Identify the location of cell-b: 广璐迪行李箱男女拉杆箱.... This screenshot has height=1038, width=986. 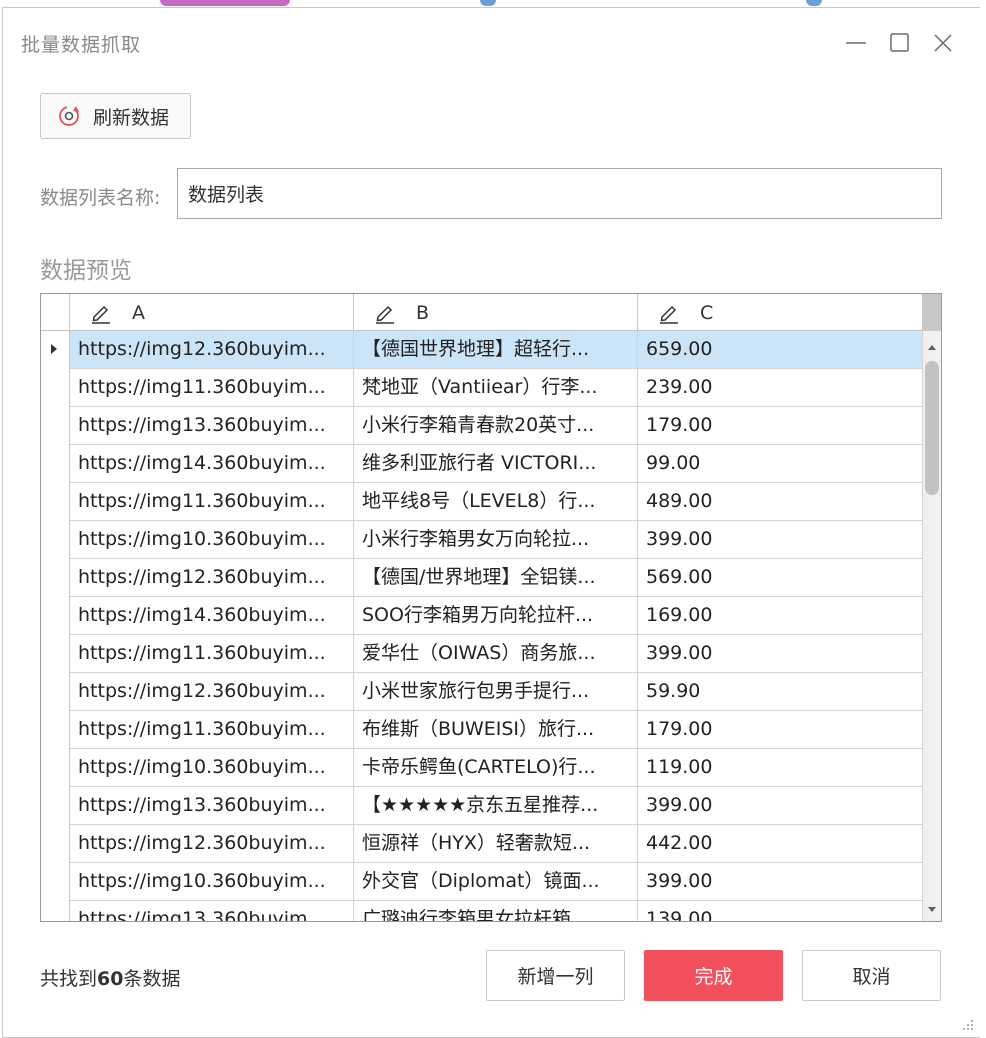
(496, 911).